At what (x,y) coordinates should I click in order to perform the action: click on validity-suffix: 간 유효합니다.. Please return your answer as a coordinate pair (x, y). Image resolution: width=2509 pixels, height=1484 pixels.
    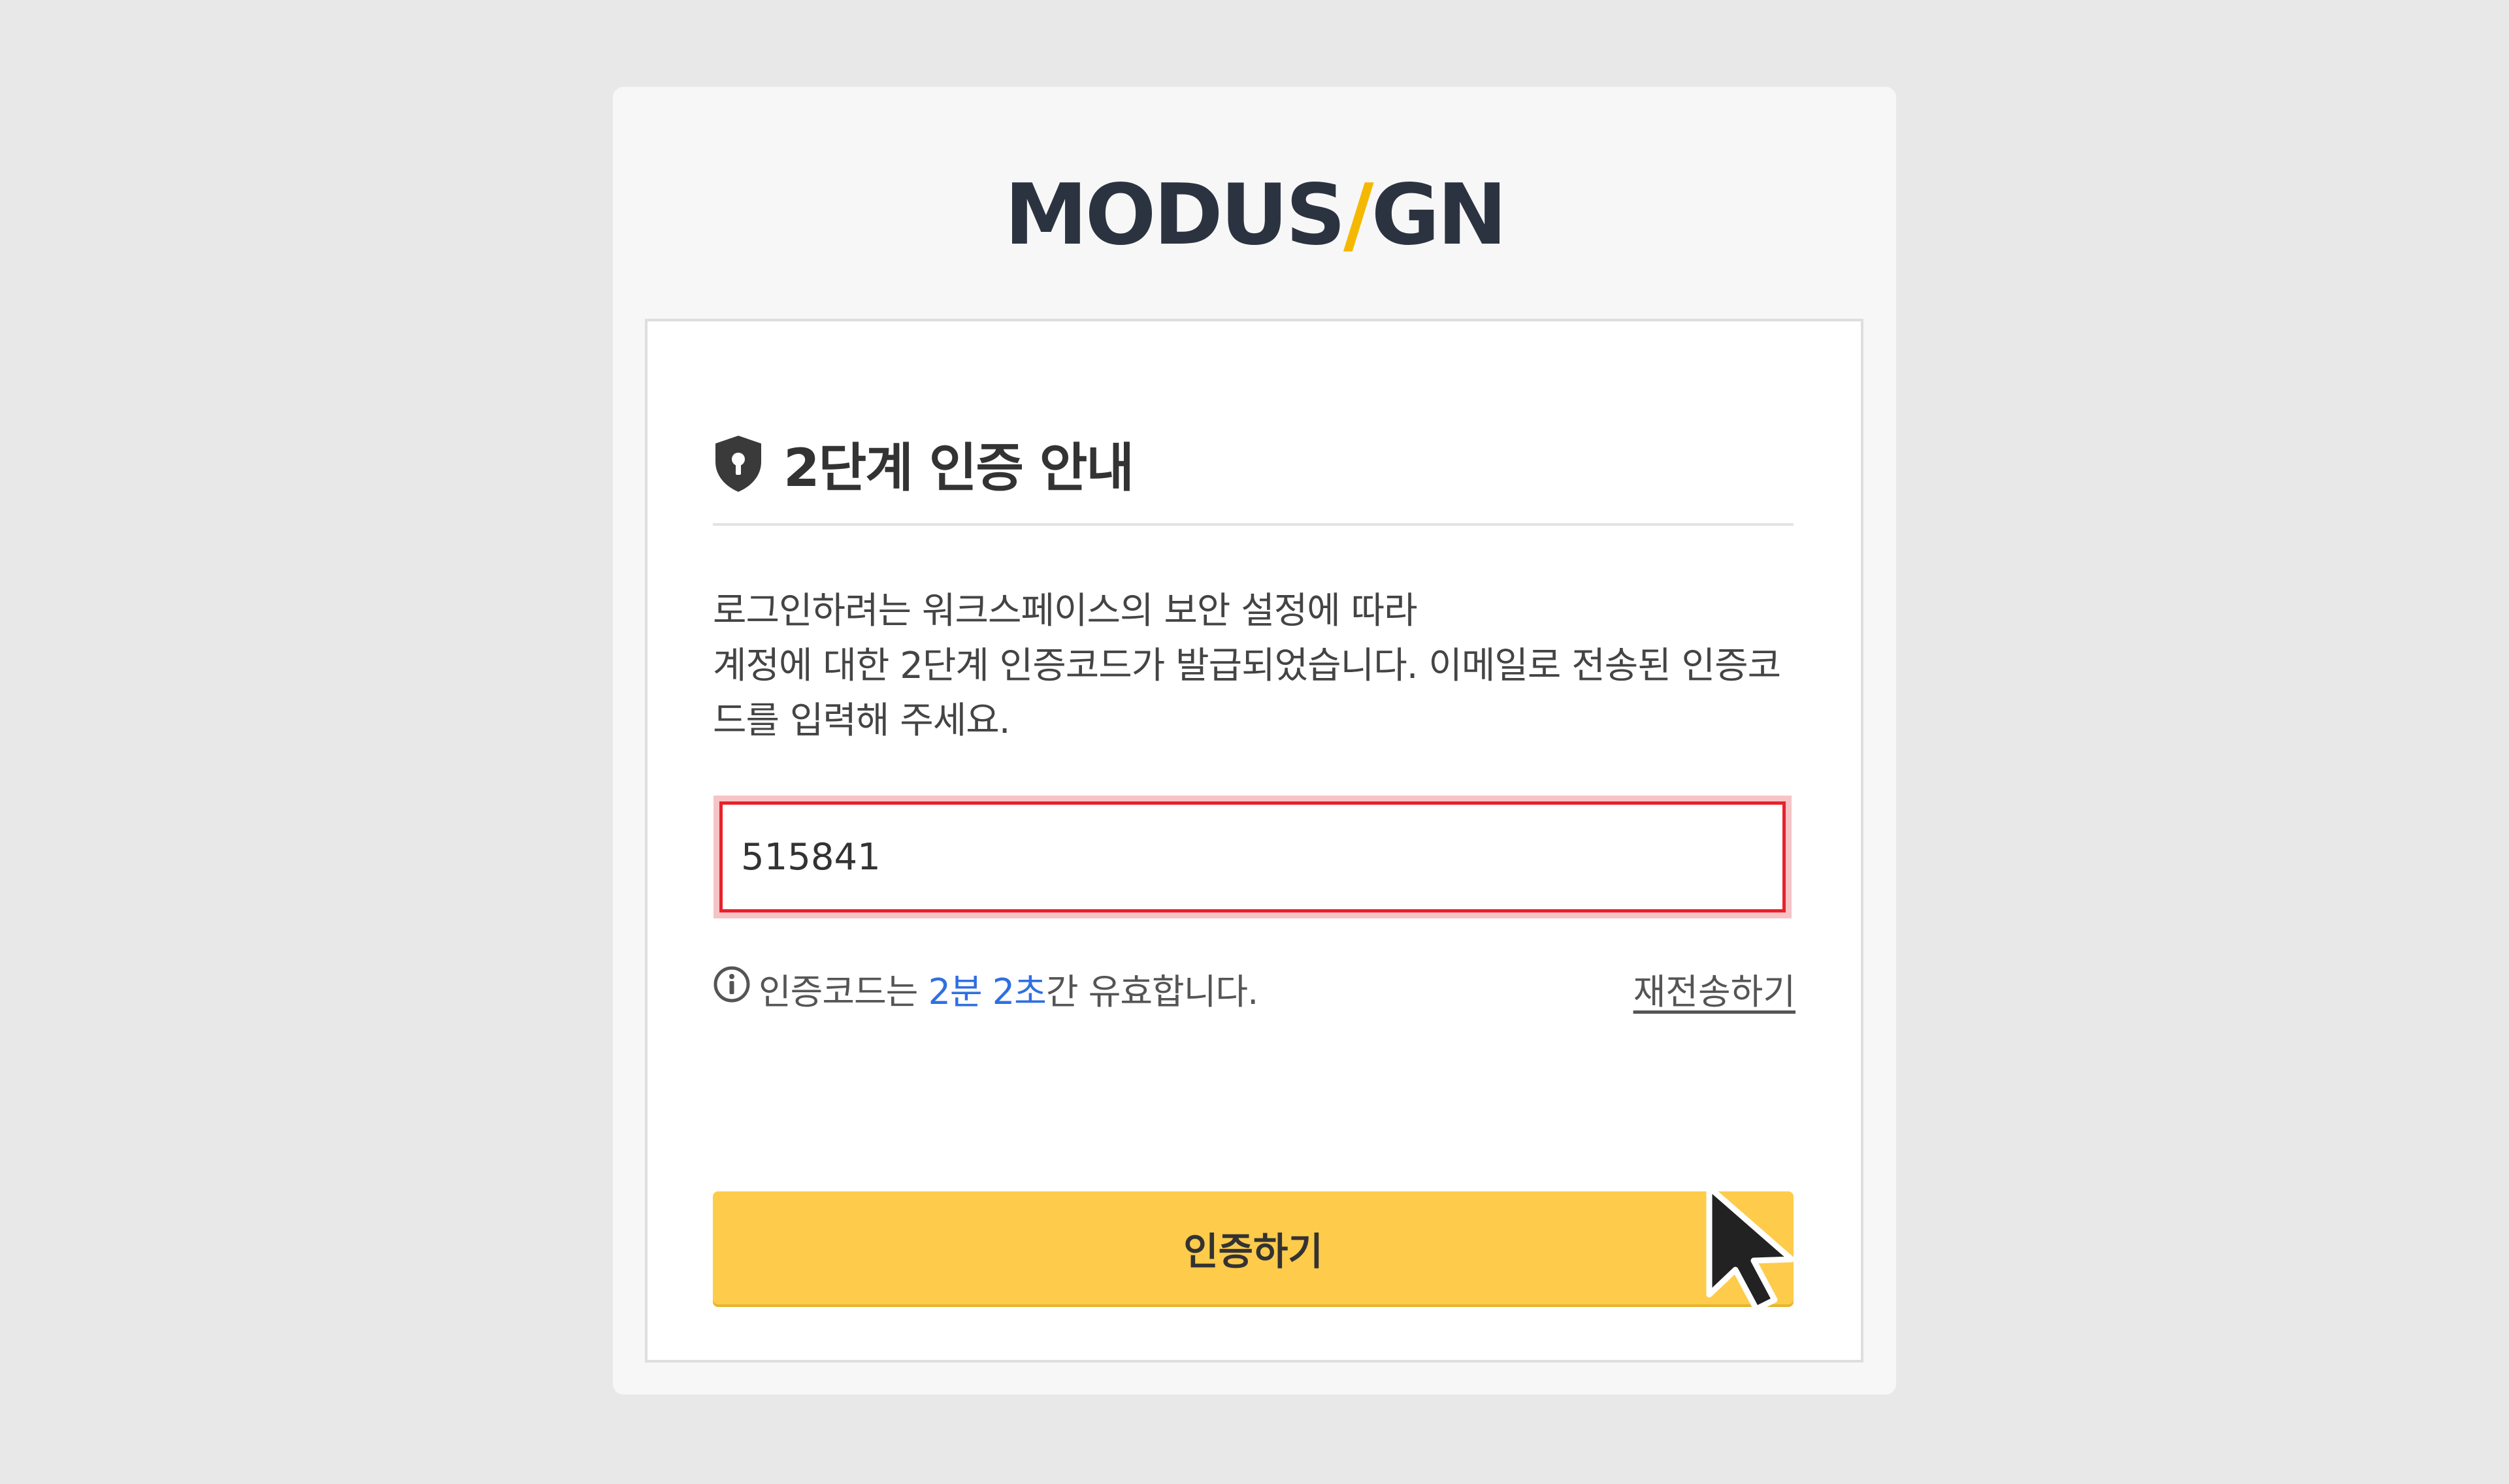
    Looking at the image, I should click on (1151, 991).